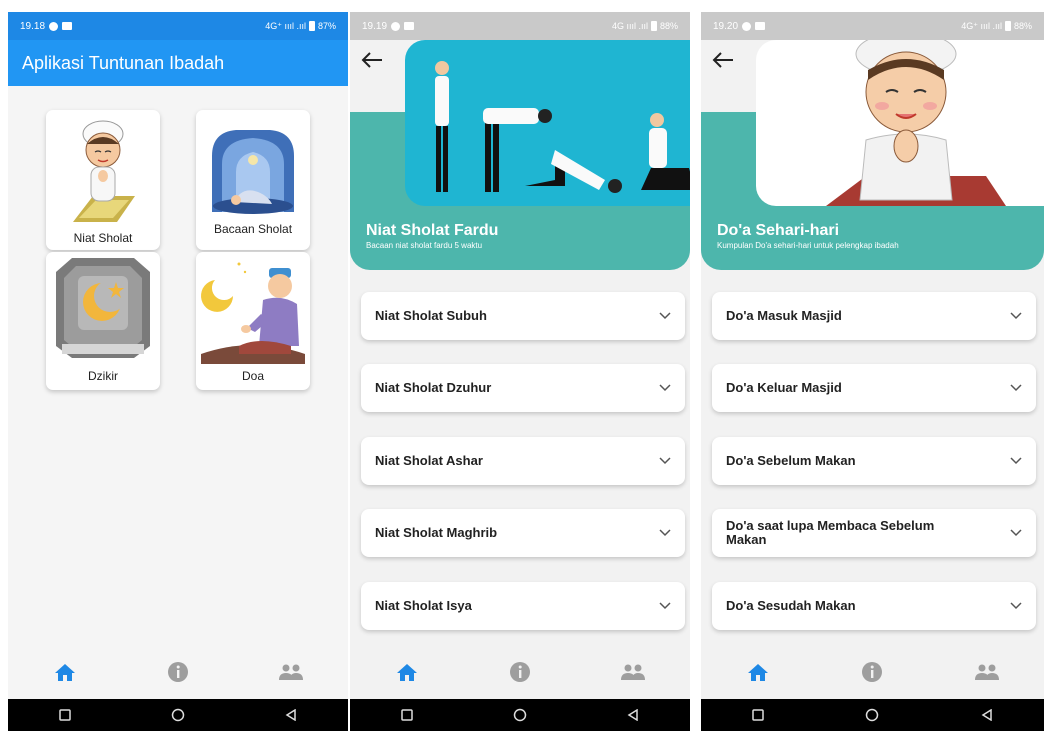  What do you see at coordinates (523, 316) in the screenshot?
I see `list-item: Niat Sholat Subuh` at bounding box center [523, 316].